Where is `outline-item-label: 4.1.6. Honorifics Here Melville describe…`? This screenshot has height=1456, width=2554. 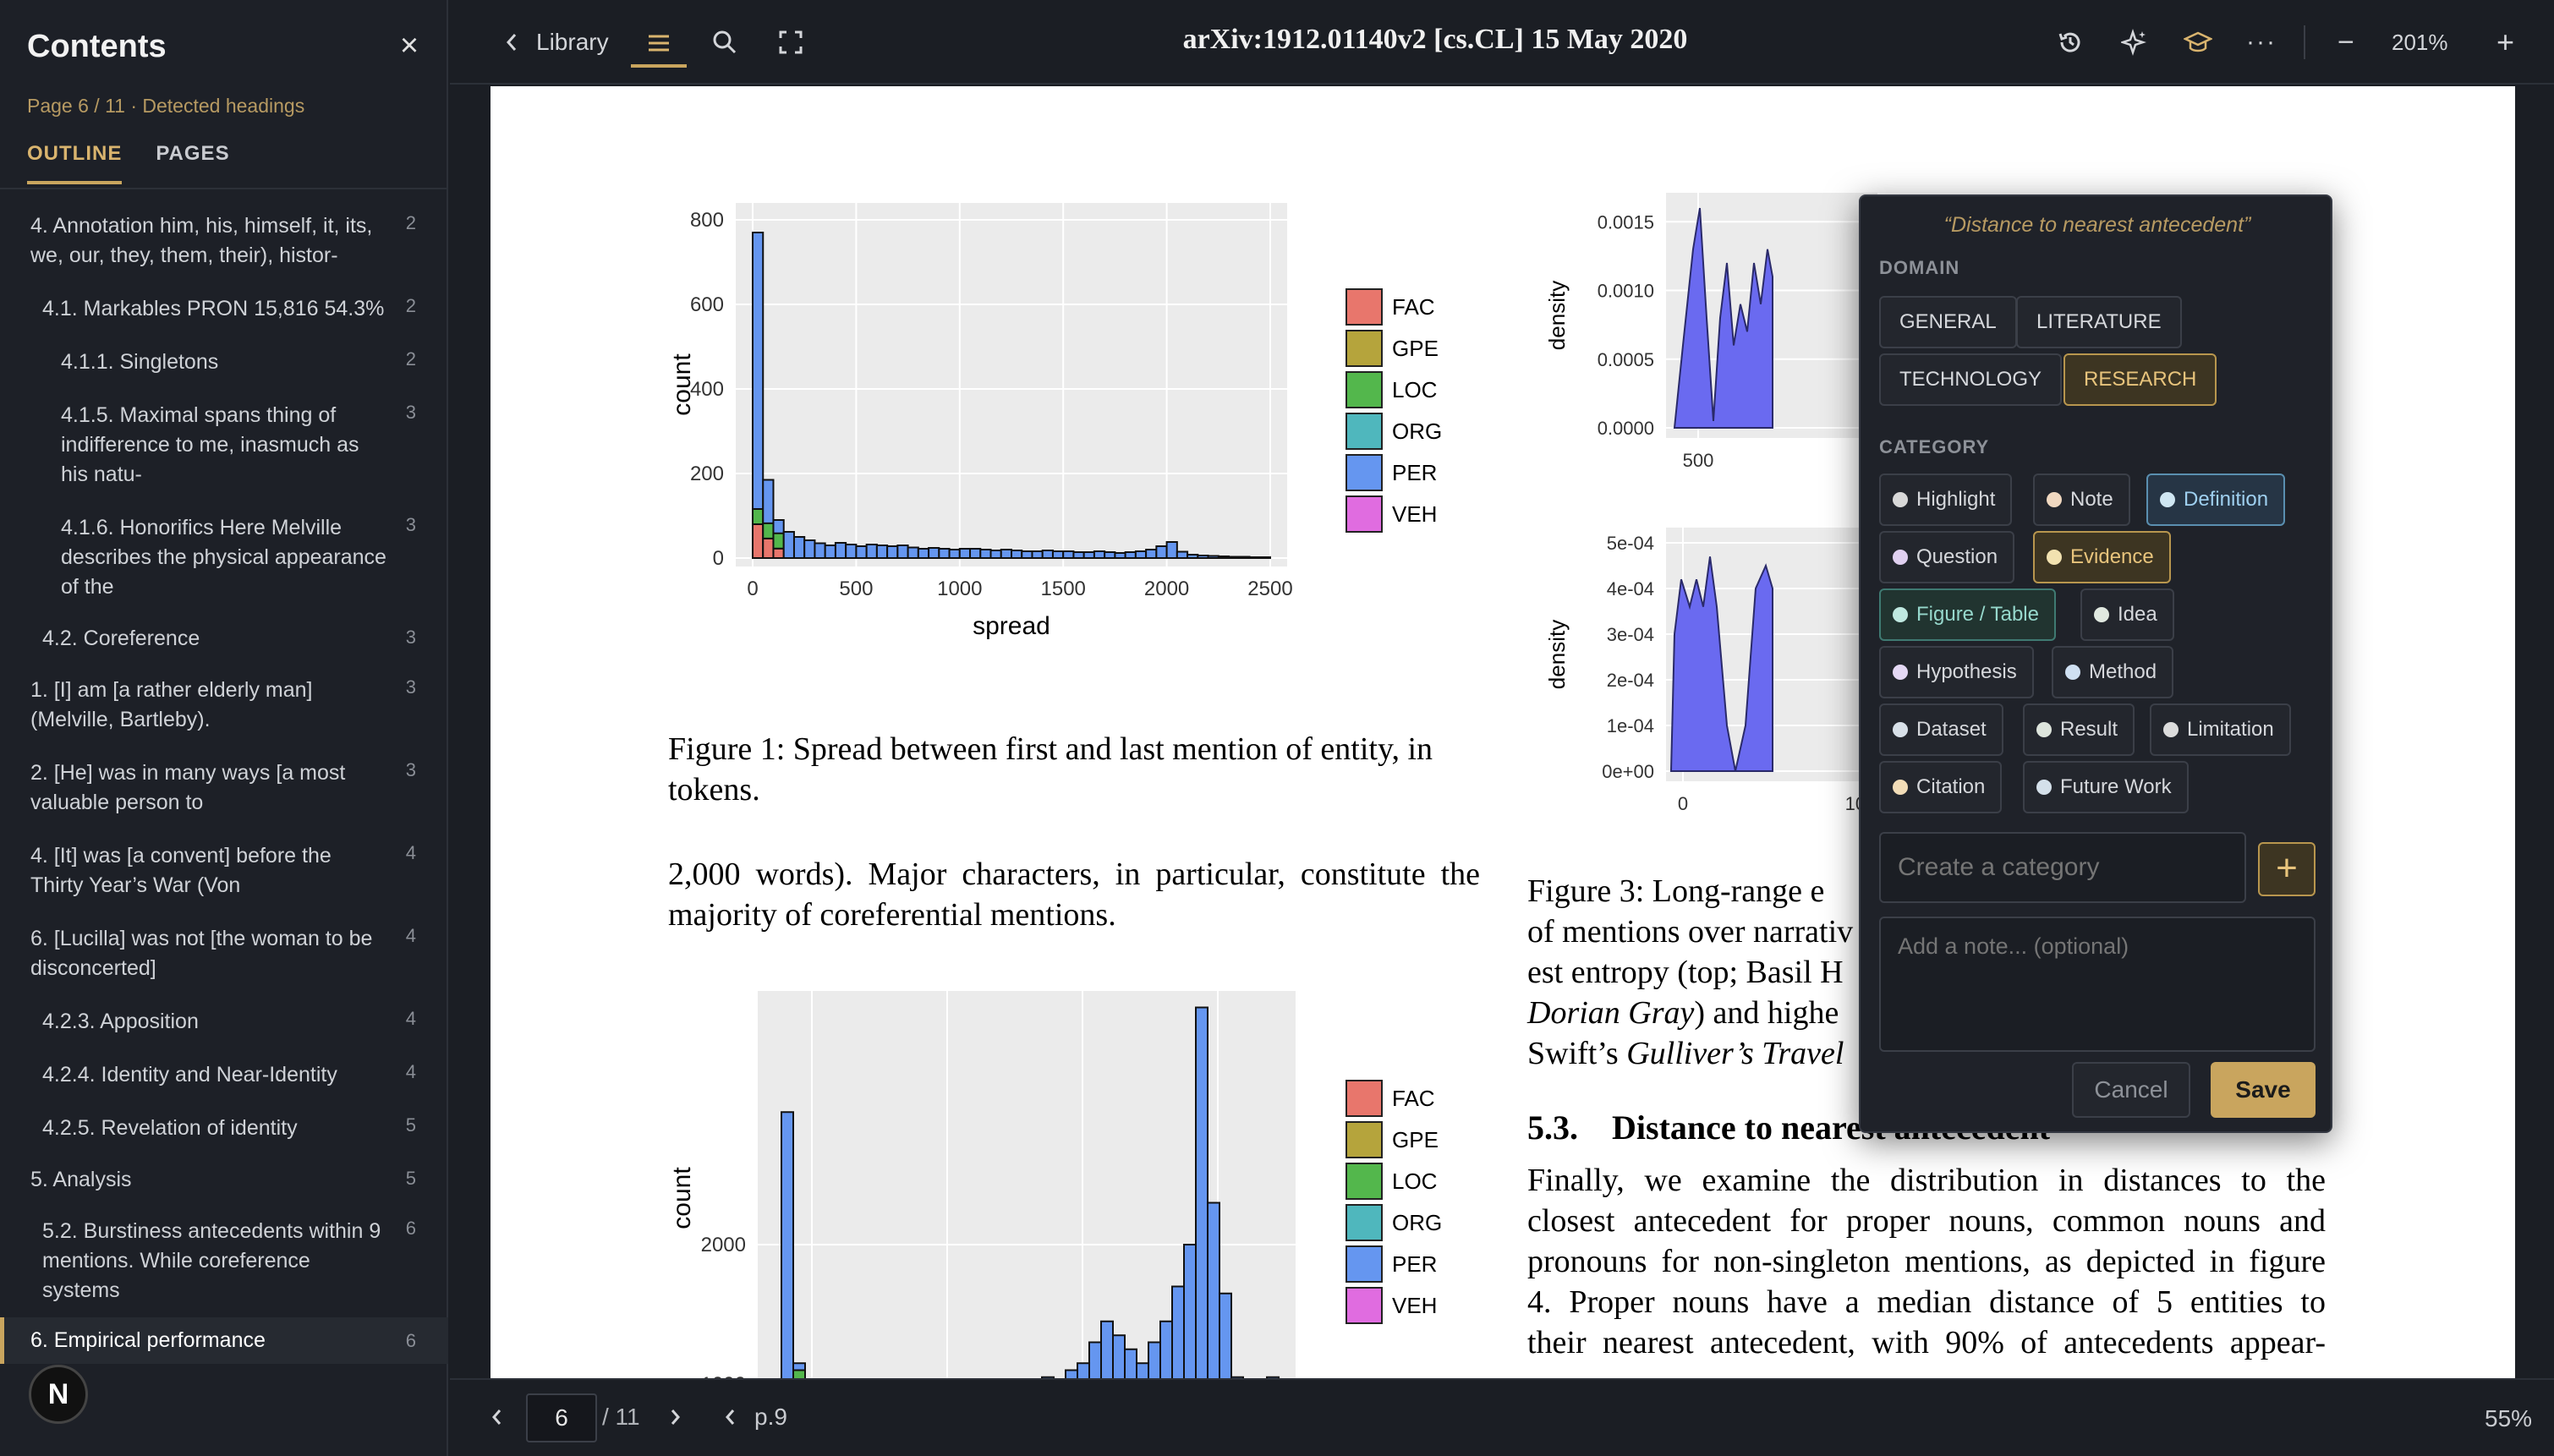 outline-item-label: 4.1.6. Honorifics Here Melville describe… is located at coordinates (224, 557).